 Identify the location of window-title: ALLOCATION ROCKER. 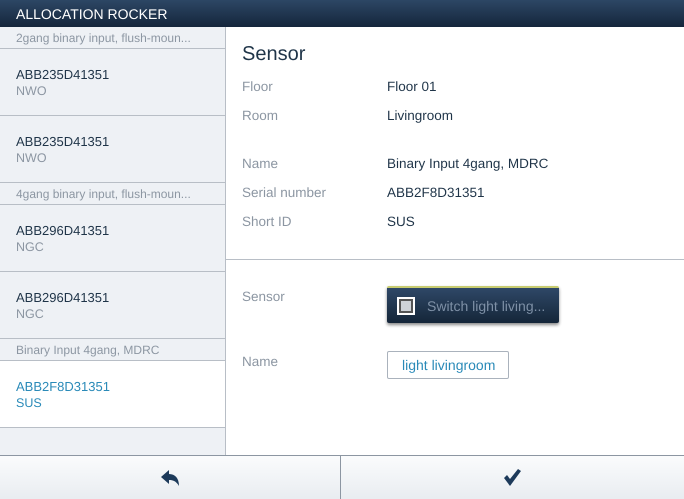
(342, 13).